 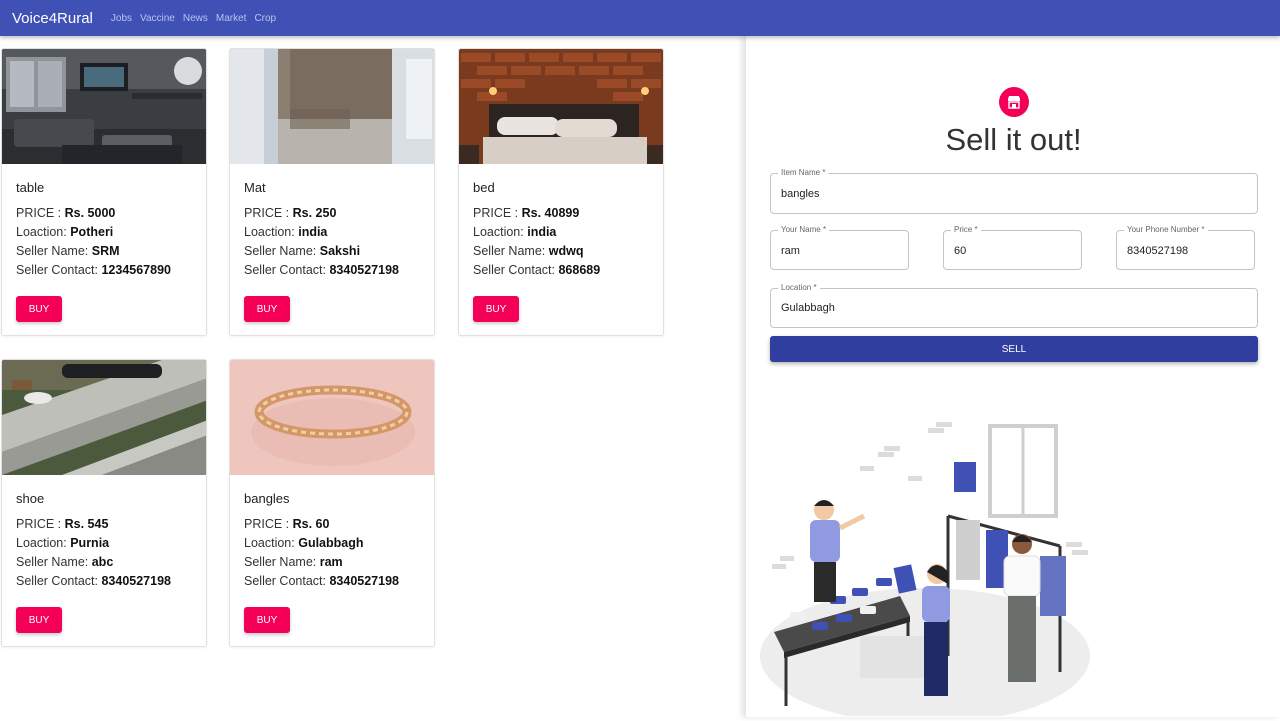 What do you see at coordinates (255, 187) in the screenshot?
I see `product-name: Mat` at bounding box center [255, 187].